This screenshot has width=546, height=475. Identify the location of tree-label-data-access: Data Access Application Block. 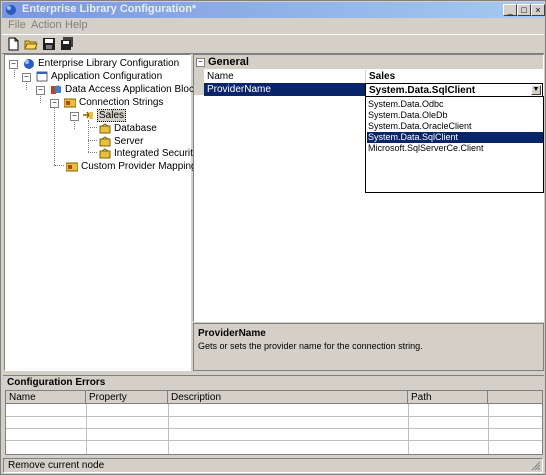
(132, 89).